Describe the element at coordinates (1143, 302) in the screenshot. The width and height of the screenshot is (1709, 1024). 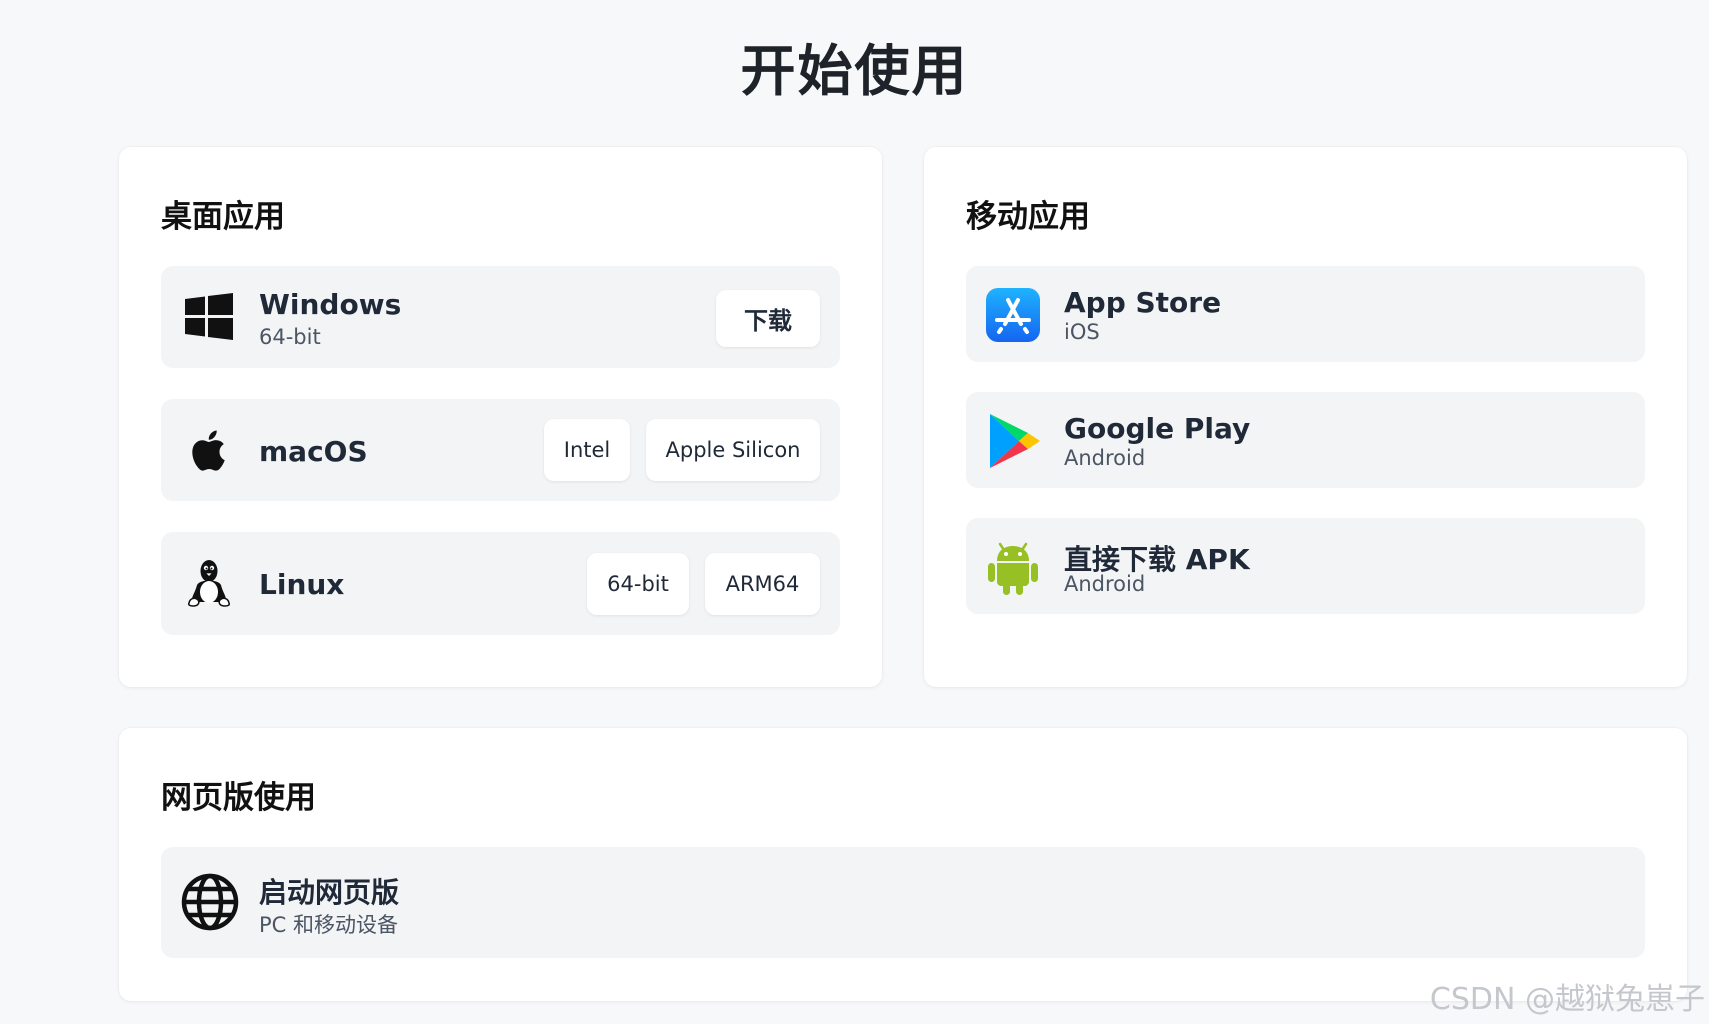
I see `app-store-name: App Store` at that location.